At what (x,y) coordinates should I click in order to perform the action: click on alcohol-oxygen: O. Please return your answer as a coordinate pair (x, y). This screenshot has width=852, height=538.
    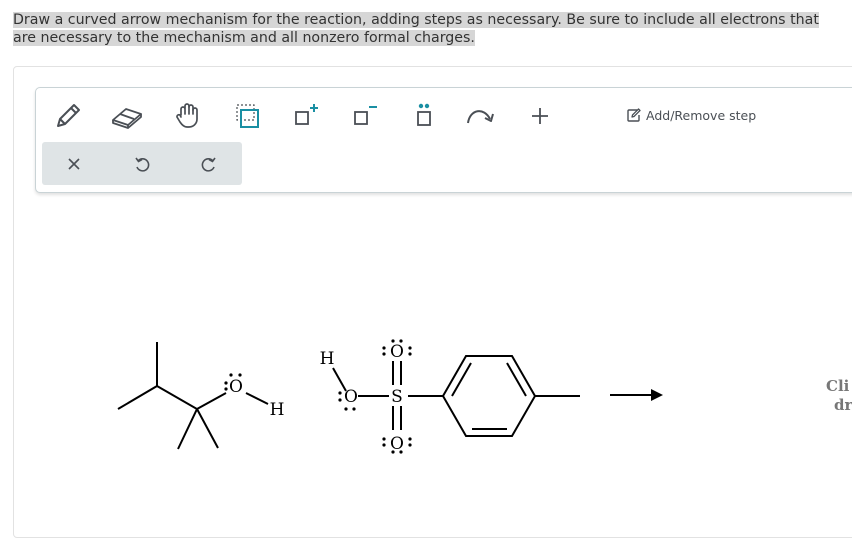
    Looking at the image, I should click on (236, 387).